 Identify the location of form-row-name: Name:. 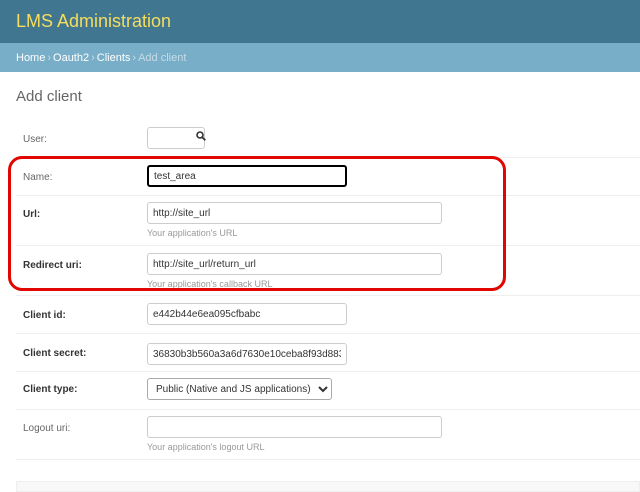
(328, 177).